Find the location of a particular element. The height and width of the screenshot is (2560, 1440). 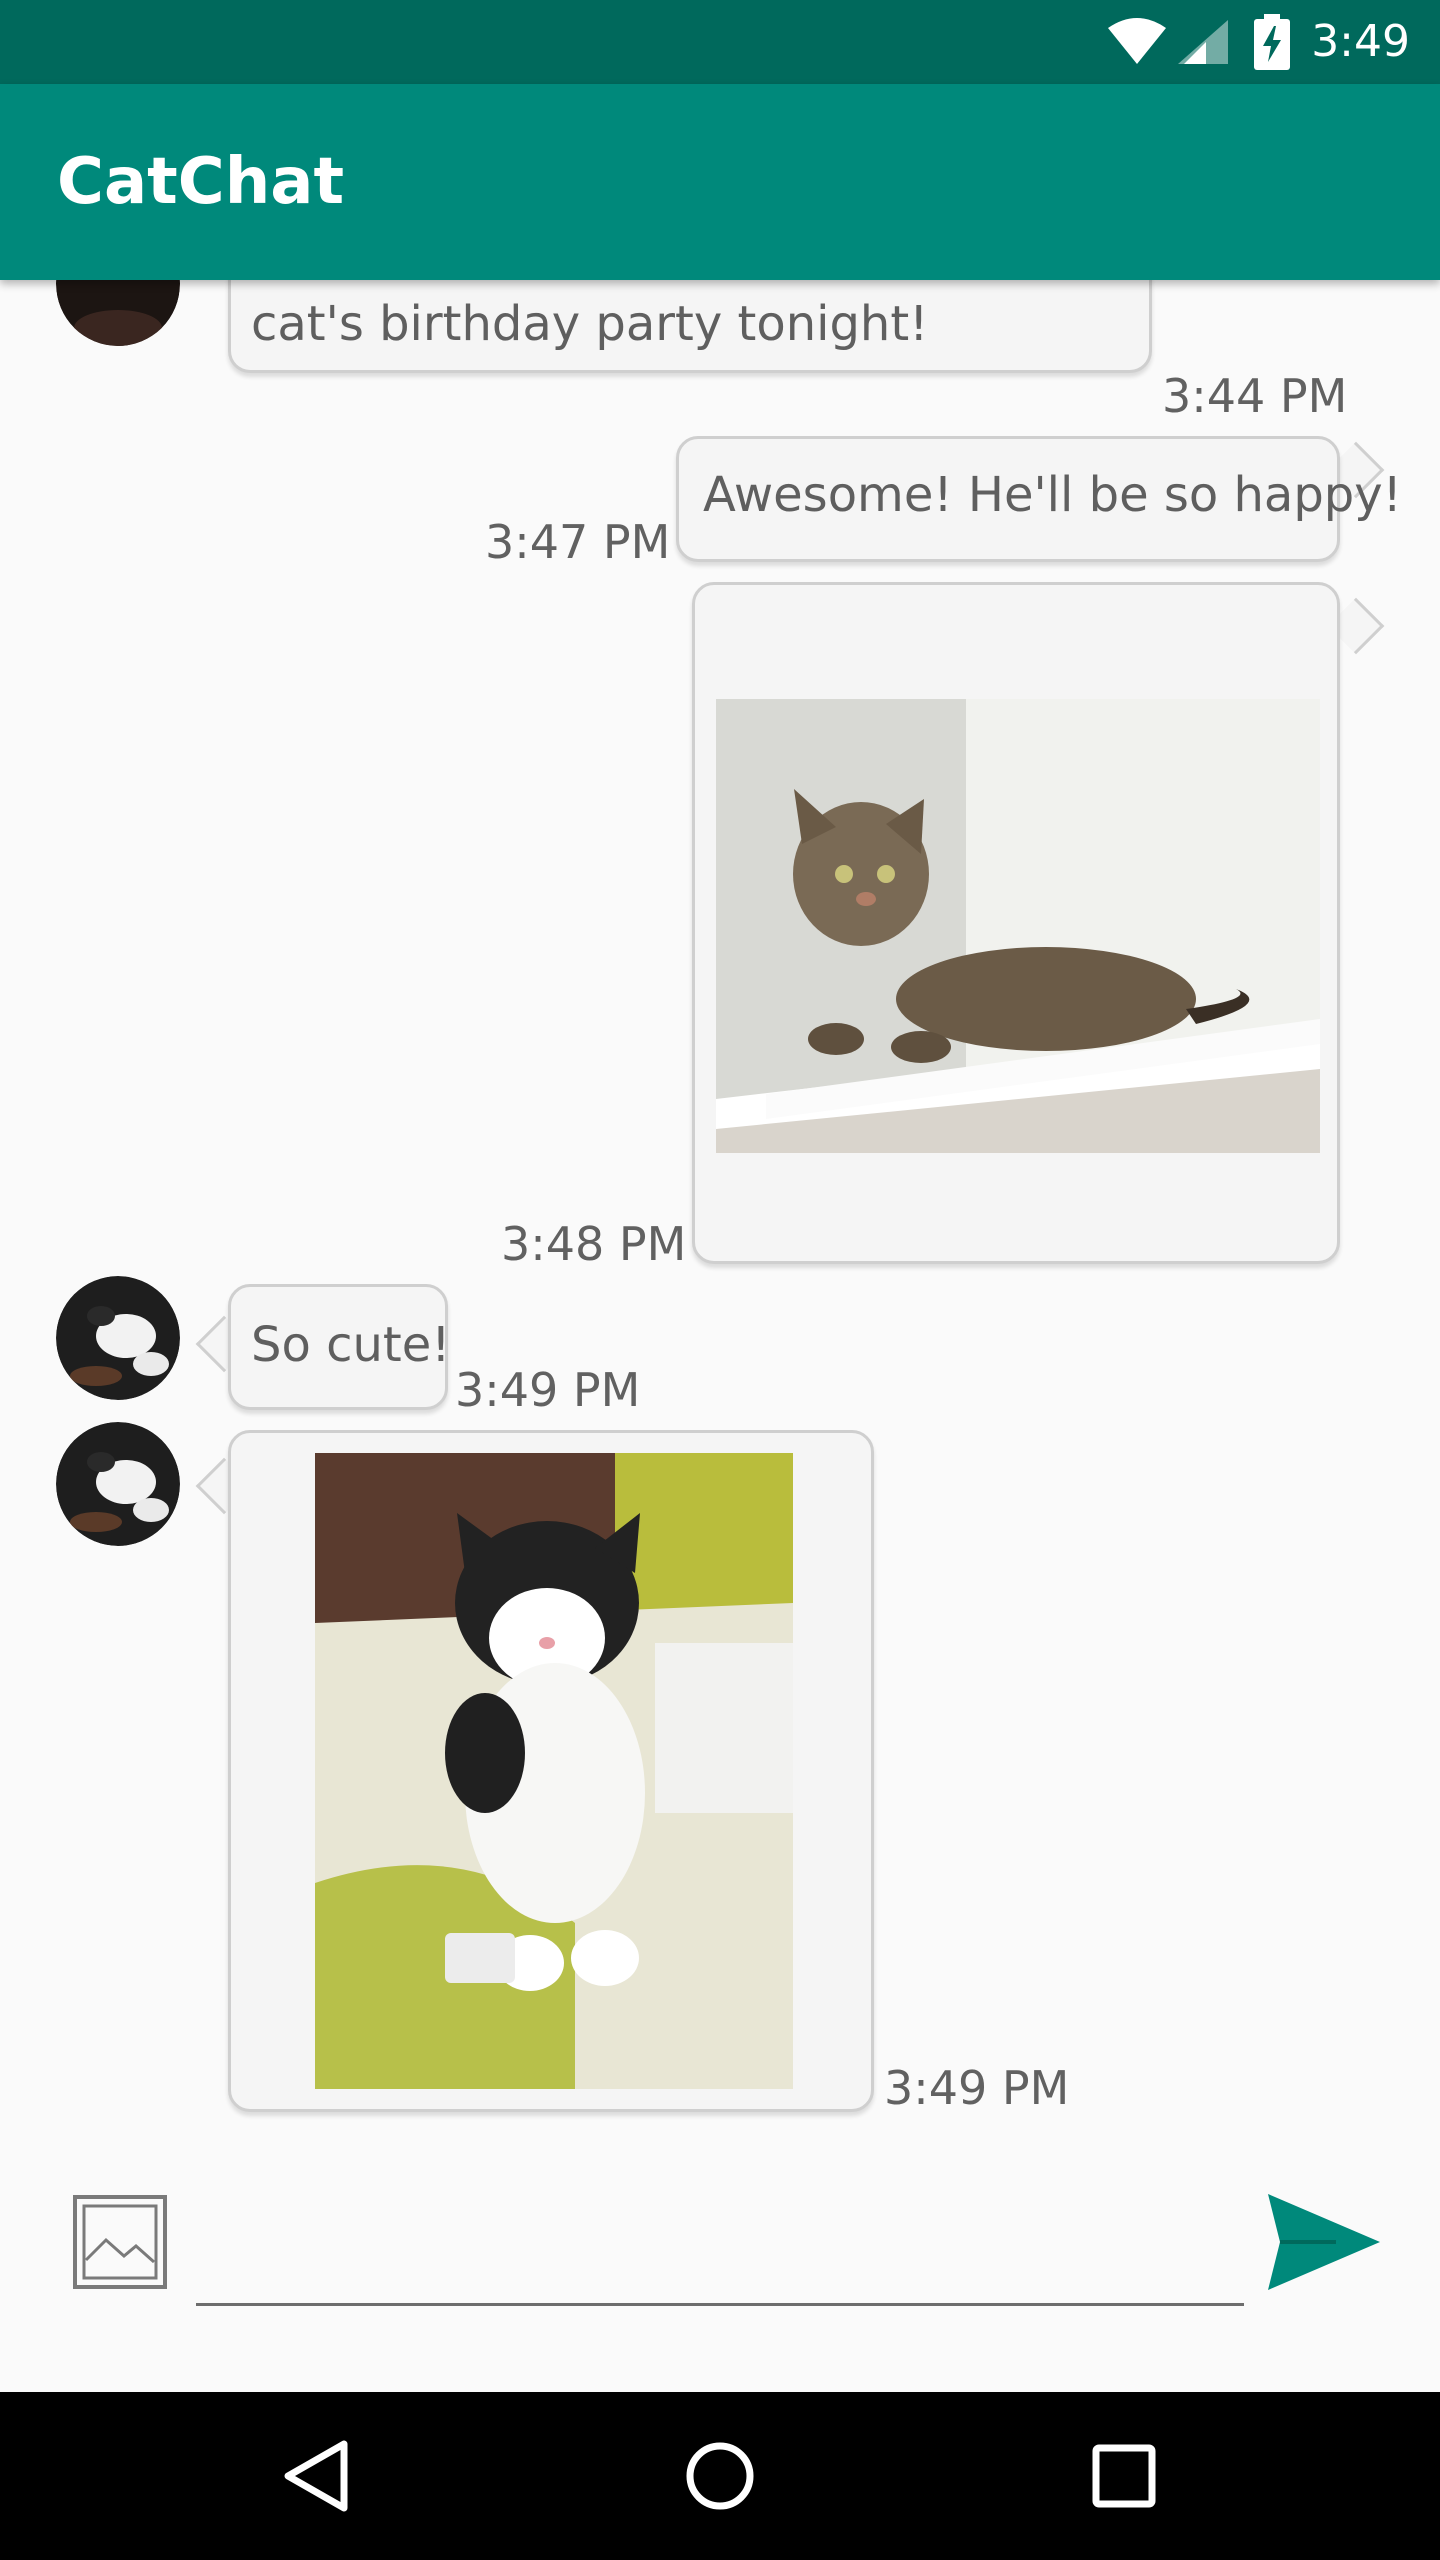

navigation-bar is located at coordinates (720, 2476).